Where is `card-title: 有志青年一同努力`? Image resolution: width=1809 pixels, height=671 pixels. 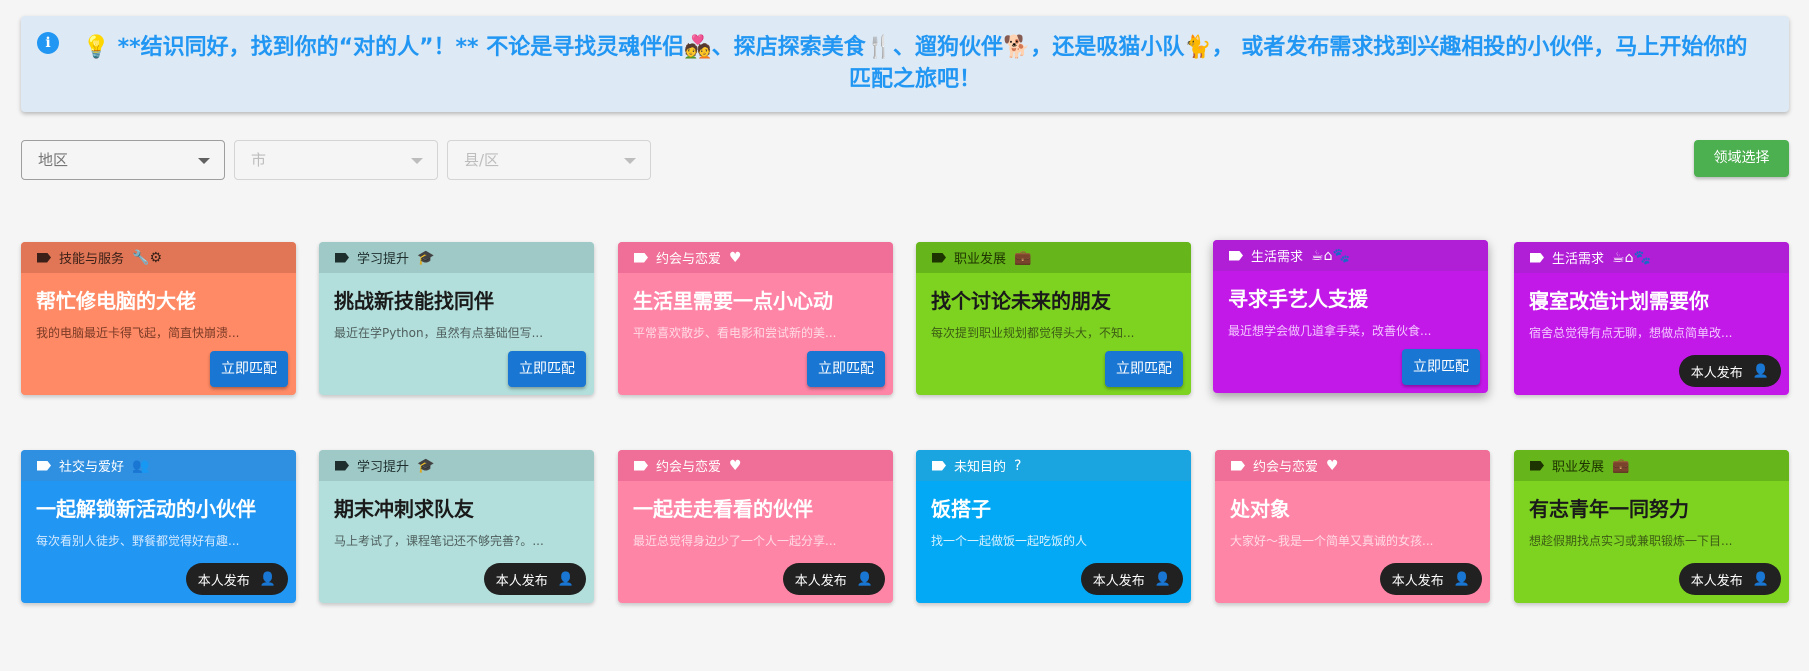
card-title: 有志青年一同努力 is located at coordinates (1609, 509).